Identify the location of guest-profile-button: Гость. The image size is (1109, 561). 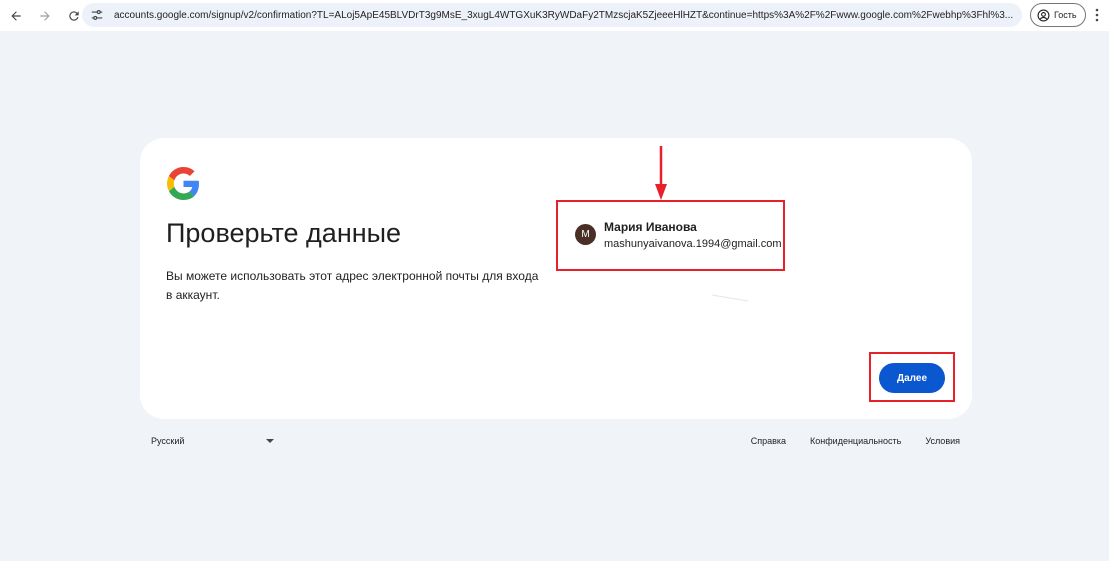
(1058, 15).